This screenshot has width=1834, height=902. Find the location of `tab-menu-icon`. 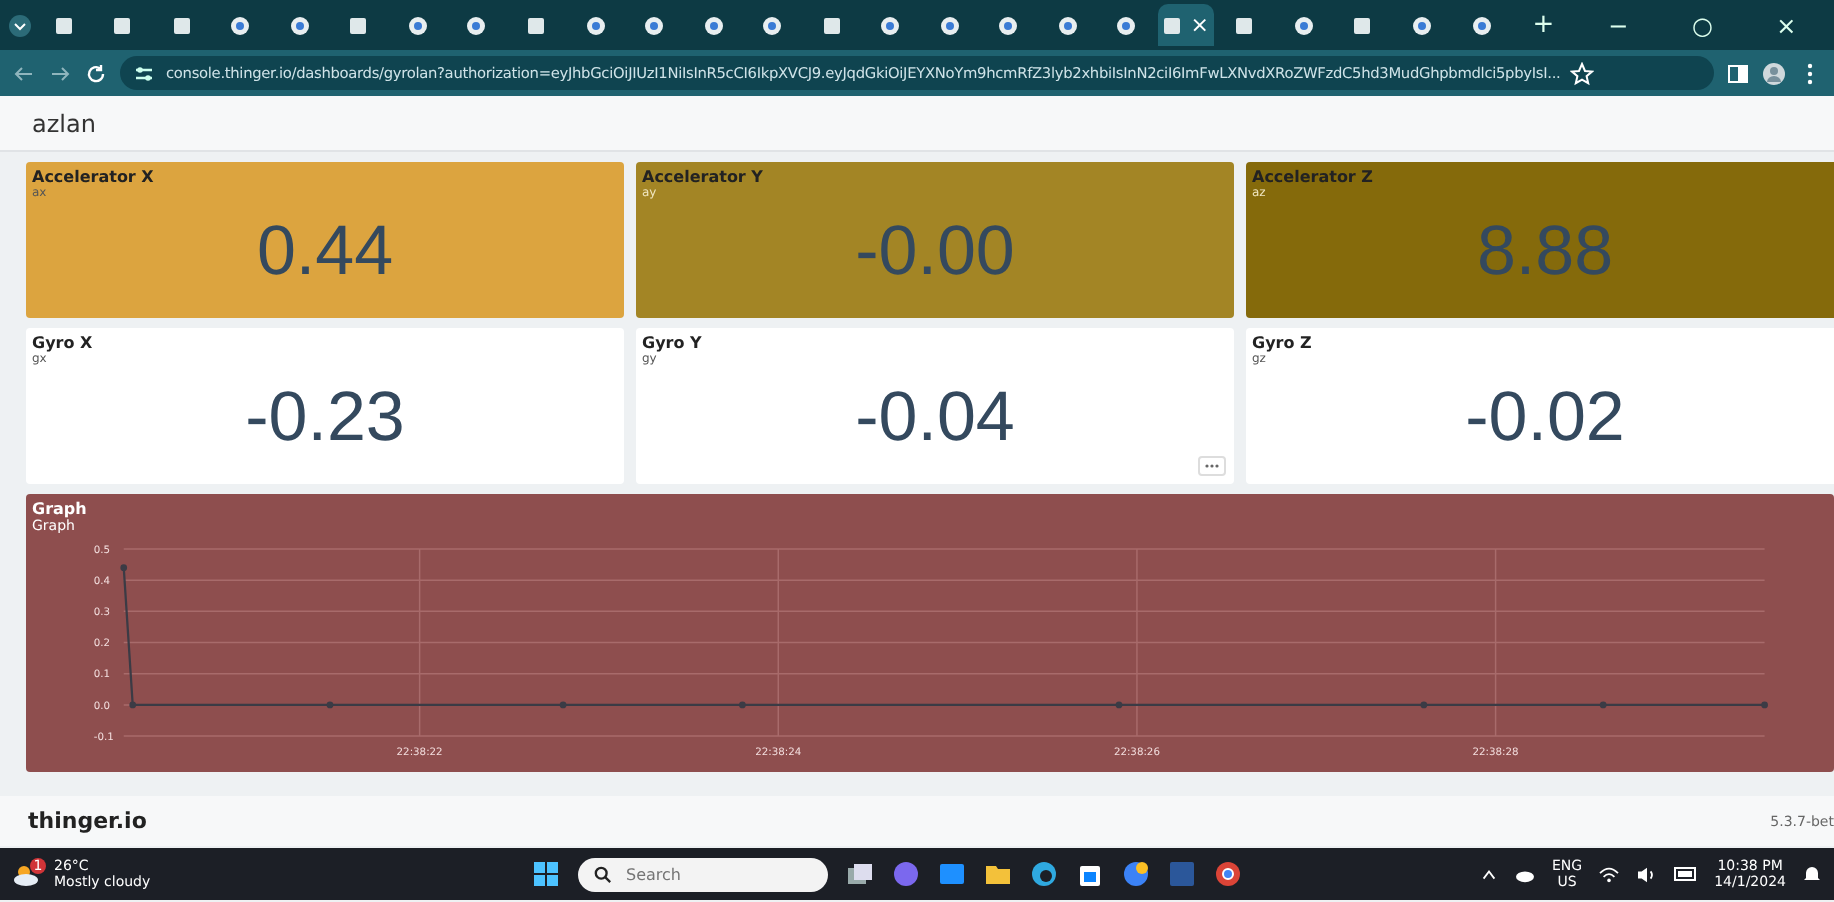

tab-menu-icon is located at coordinates (20, 25).